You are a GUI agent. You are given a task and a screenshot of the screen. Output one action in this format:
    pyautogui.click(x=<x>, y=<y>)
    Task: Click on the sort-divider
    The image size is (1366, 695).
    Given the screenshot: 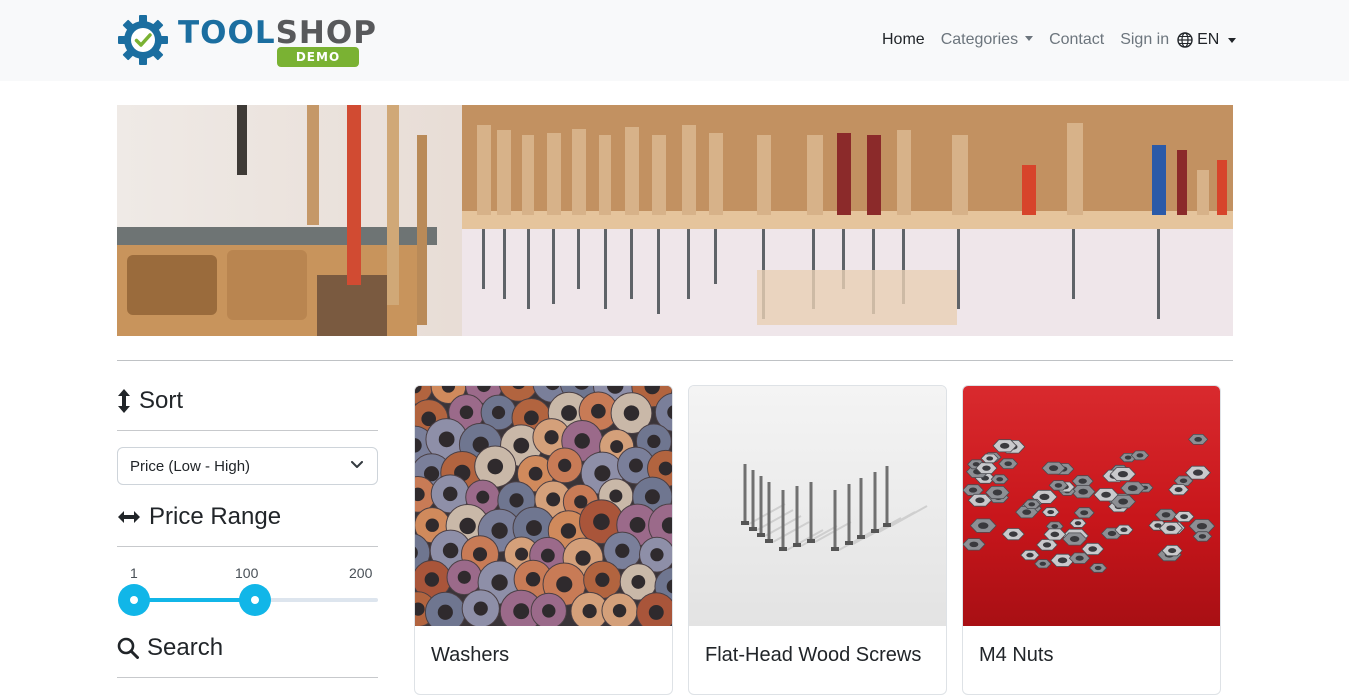 What is the action you would take?
    pyautogui.click(x=247, y=430)
    